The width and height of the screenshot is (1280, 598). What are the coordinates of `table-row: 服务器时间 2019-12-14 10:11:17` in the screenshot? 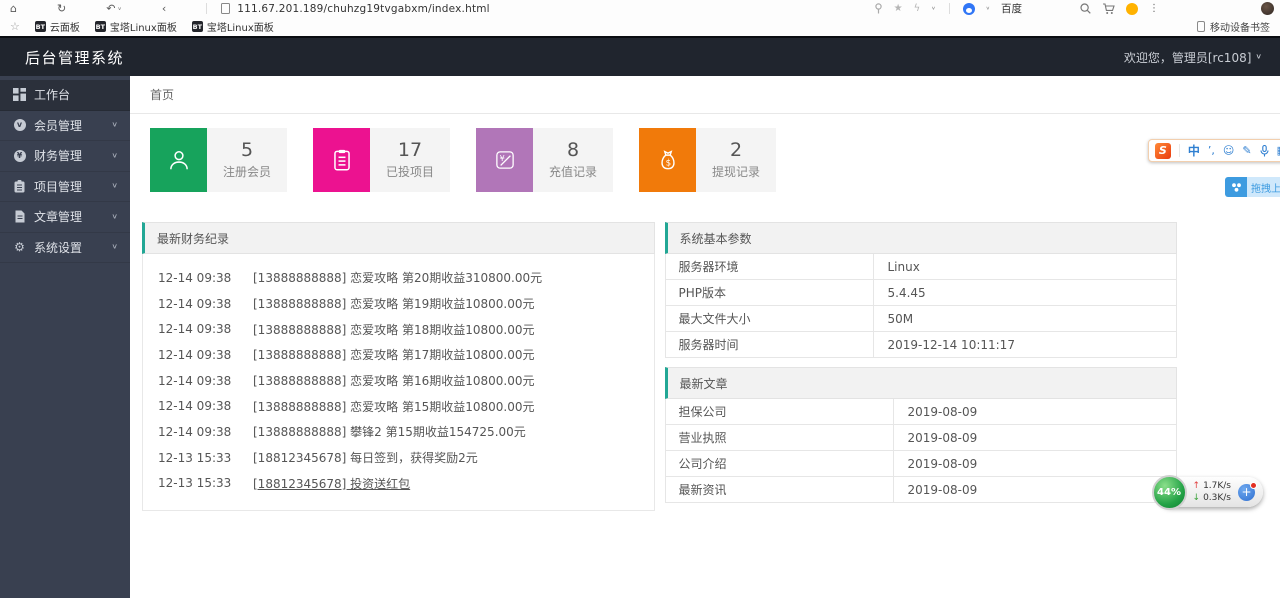 It's located at (920, 345).